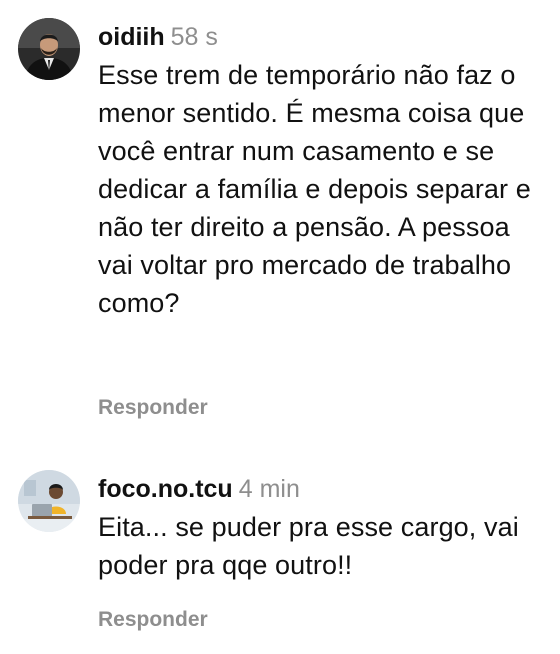  Describe the element at coordinates (324, 37) in the screenshot. I see `comment-meta: oidiih 58 s` at that location.